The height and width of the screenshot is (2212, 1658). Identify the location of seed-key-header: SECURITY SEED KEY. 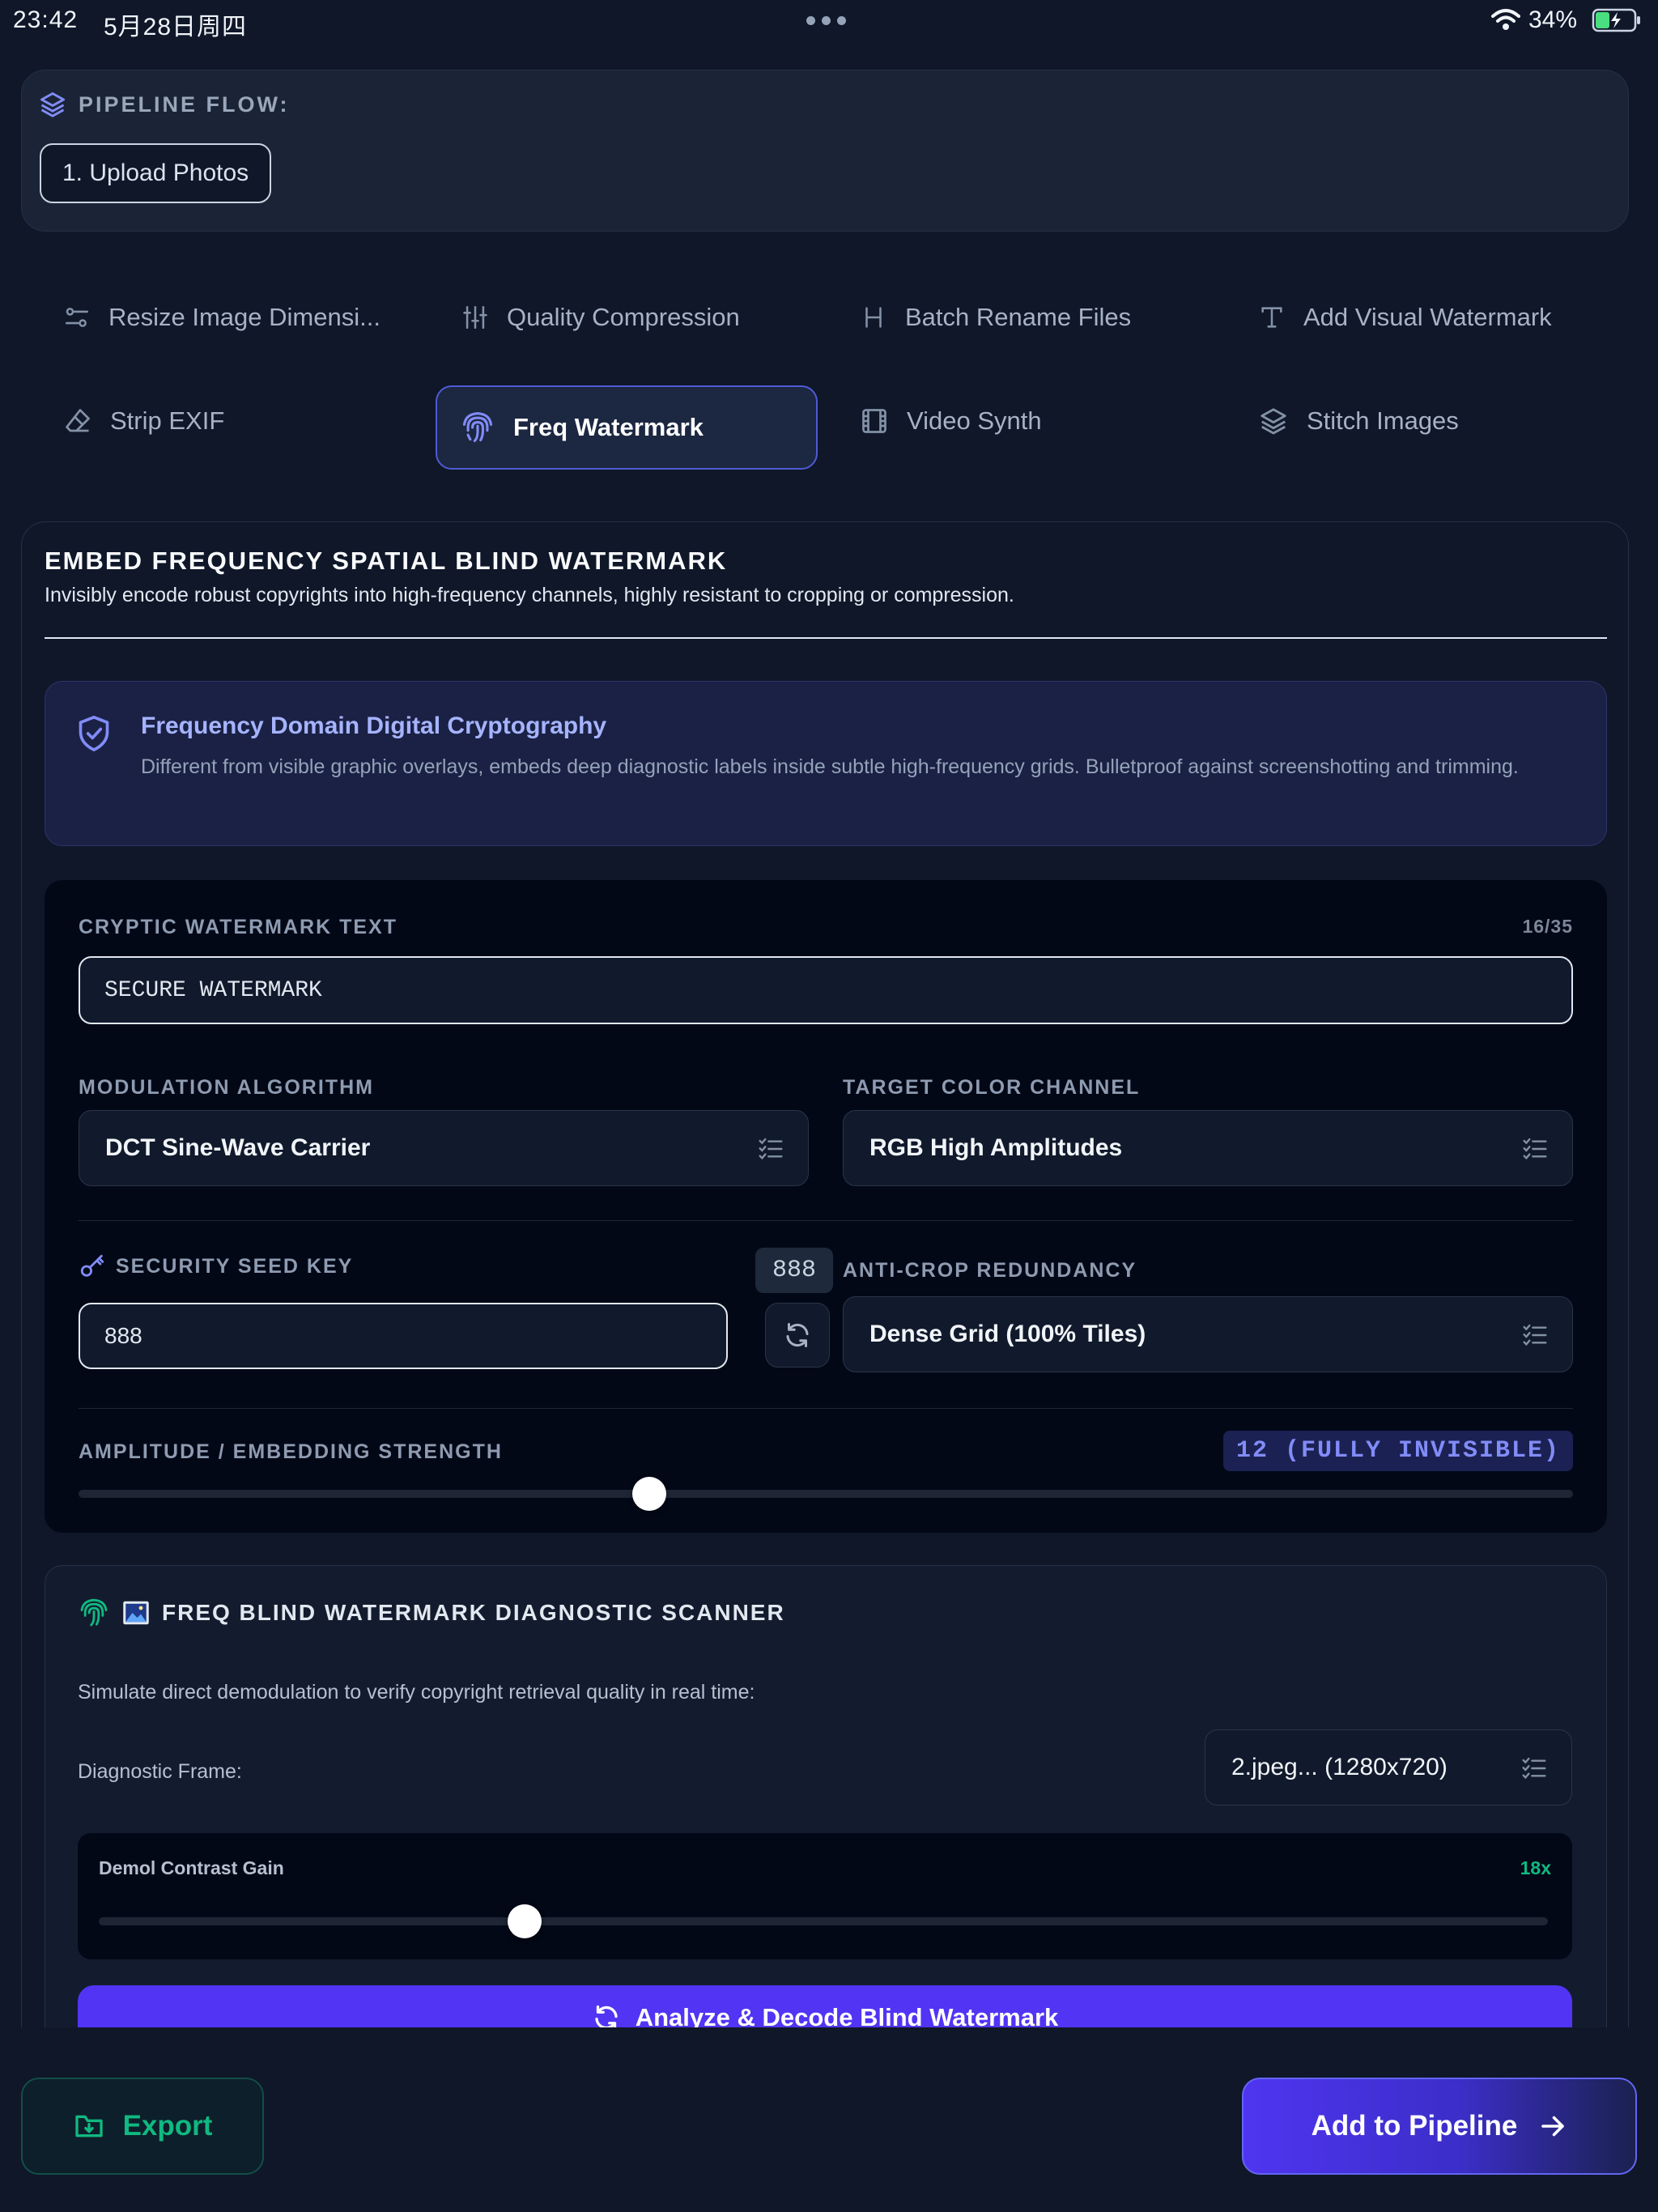
(216, 1266).